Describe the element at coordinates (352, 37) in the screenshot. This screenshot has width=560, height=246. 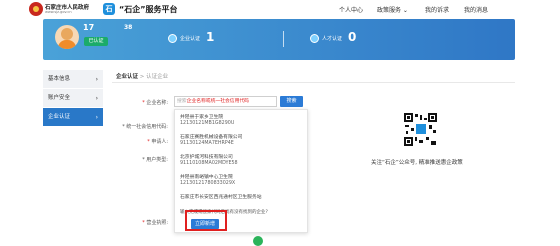
I see `talent-cert-count: 0` at that location.